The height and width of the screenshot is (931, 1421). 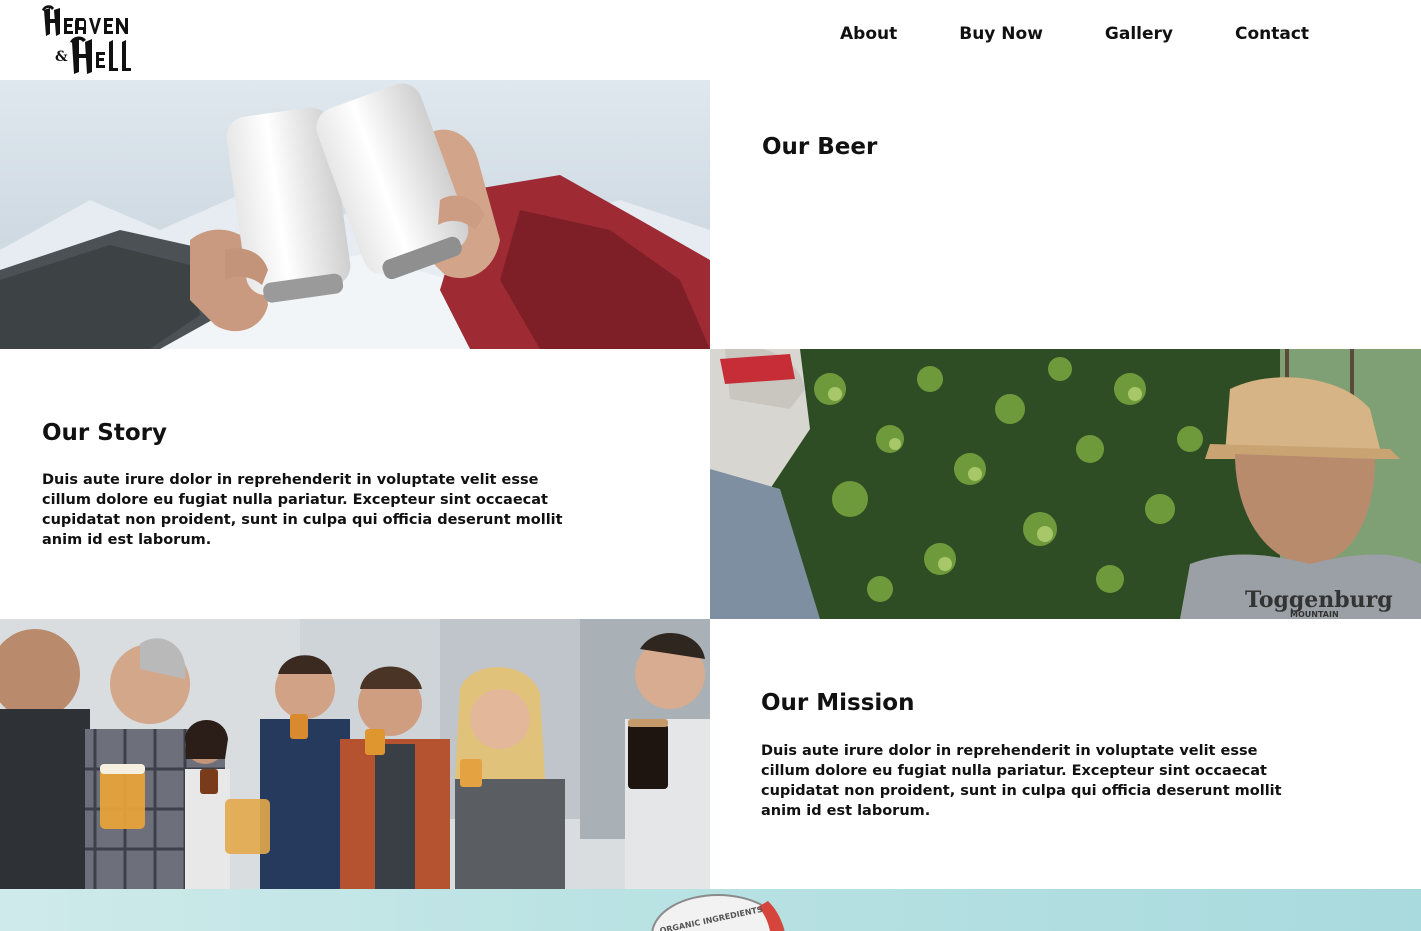 I want to click on shirt-subprint: MOUNTAIN, so click(x=1314, y=614).